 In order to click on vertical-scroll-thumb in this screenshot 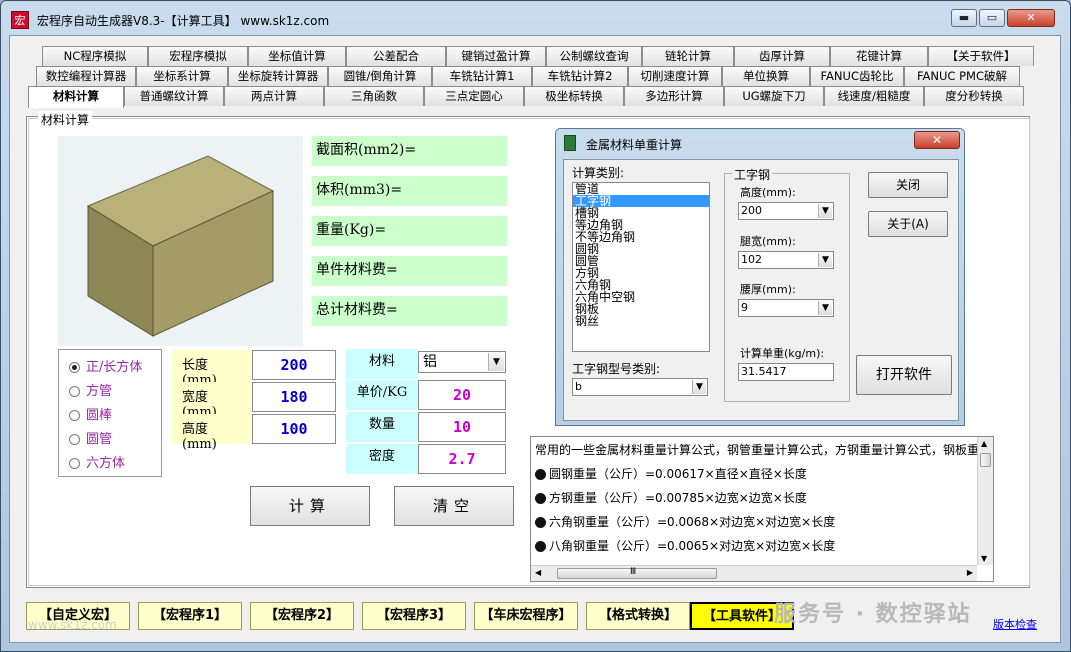, I will do `click(985, 460)`.